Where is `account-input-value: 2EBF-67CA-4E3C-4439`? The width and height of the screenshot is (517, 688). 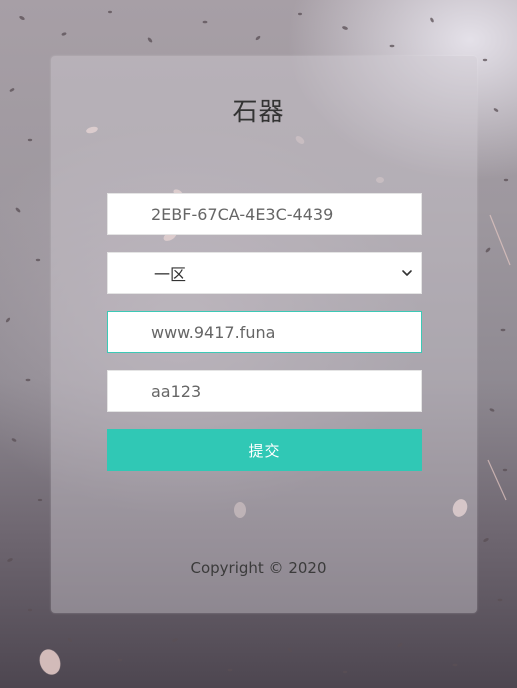
account-input-value: 2EBF-67CA-4E3C-4439 is located at coordinates (242, 214).